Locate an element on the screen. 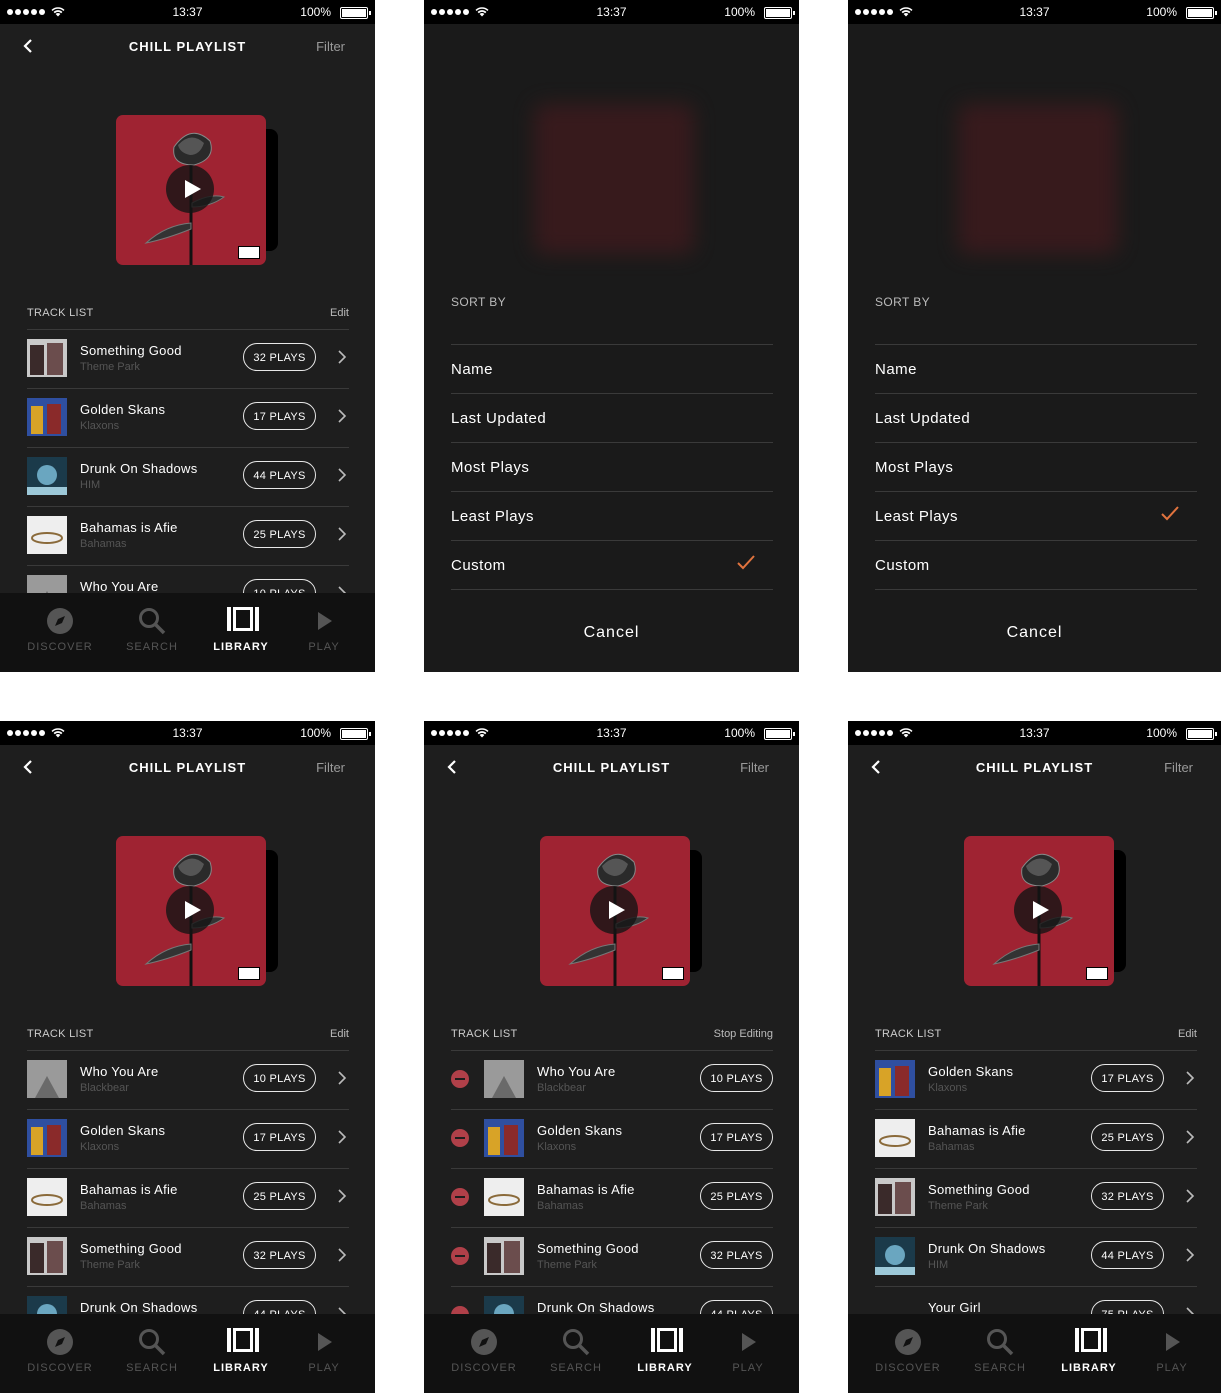 The image size is (1221, 1393). stop-editing-button: Stop Editing is located at coordinates (743, 1034).